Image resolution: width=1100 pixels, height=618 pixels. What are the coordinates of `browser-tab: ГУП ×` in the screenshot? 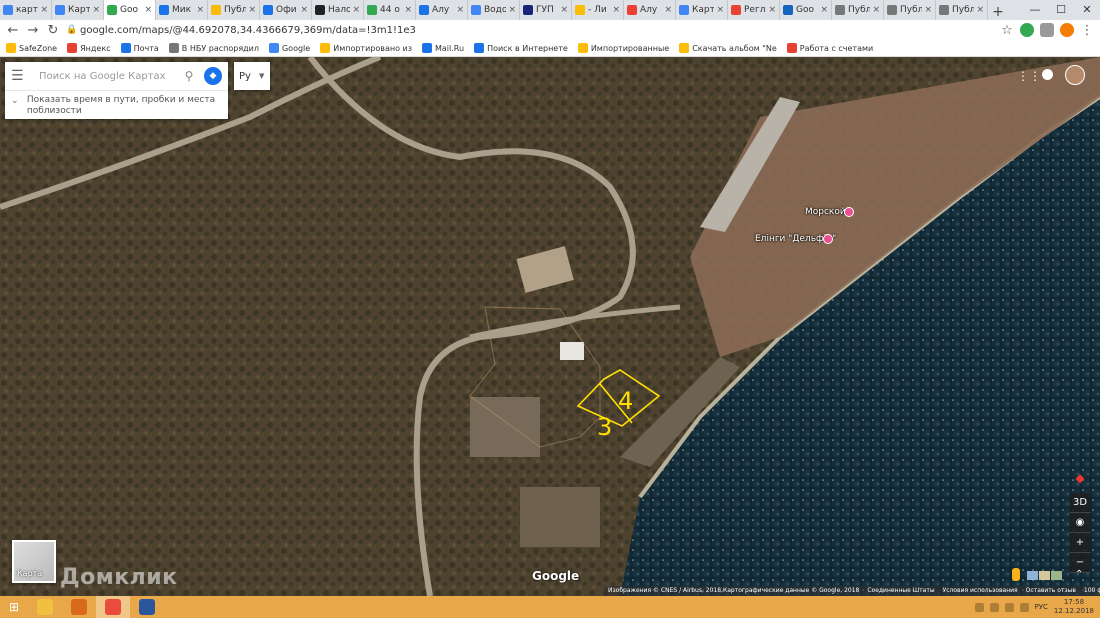 It's located at (546, 10).